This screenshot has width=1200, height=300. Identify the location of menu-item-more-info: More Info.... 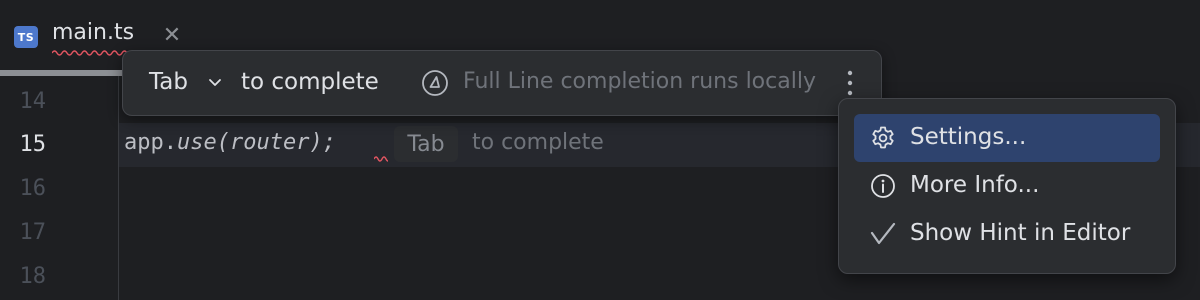
(1007, 186).